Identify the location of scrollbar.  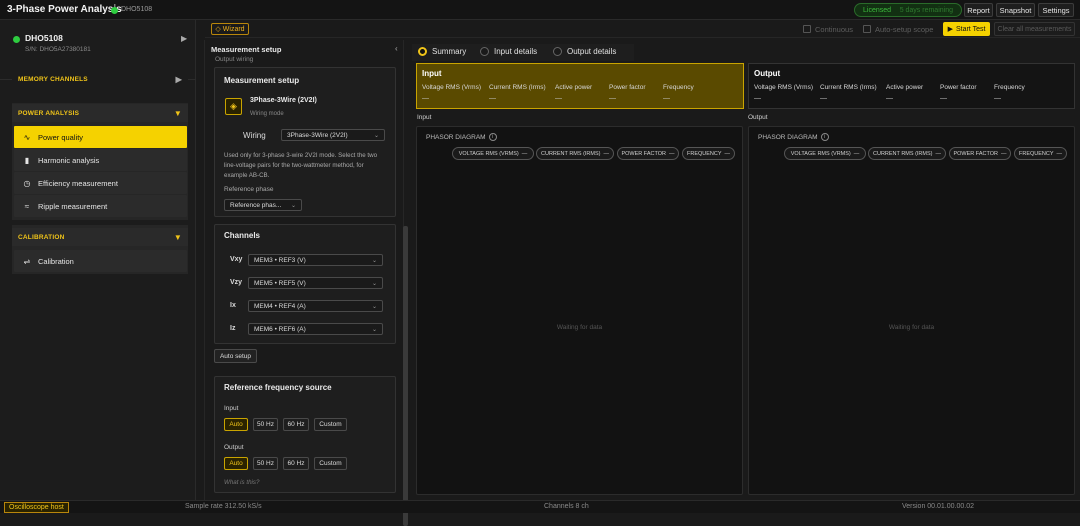
(405, 376).